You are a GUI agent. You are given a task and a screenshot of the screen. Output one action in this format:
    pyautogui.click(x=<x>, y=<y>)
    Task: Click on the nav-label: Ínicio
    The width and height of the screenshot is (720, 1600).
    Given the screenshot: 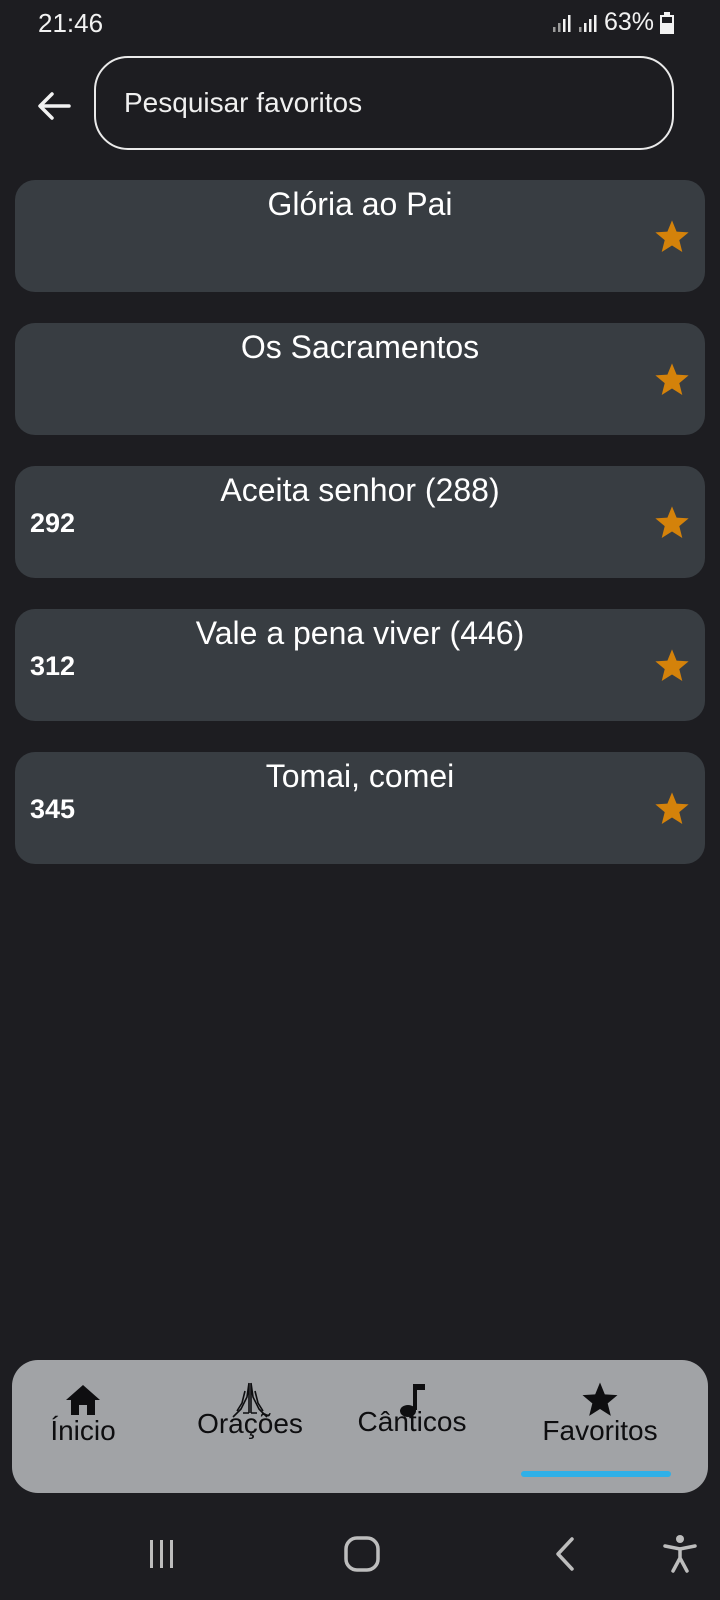 What is the action you would take?
    pyautogui.click(x=83, y=1430)
    